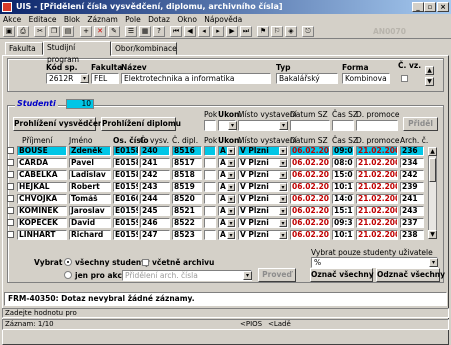  I want to click on edit-icon: ✎, so click(114, 31).